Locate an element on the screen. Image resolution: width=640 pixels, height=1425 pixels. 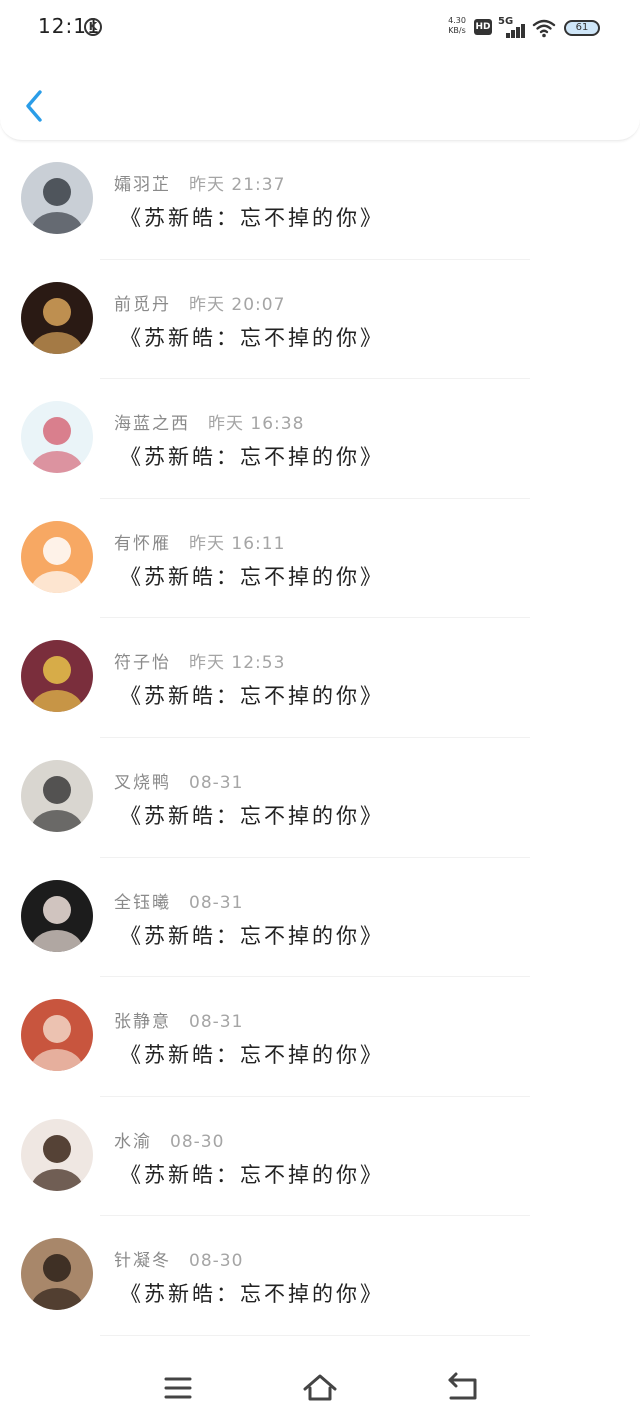
comment-header: 孀羽芷 昨天 21:37 is located at coordinates (199, 182).